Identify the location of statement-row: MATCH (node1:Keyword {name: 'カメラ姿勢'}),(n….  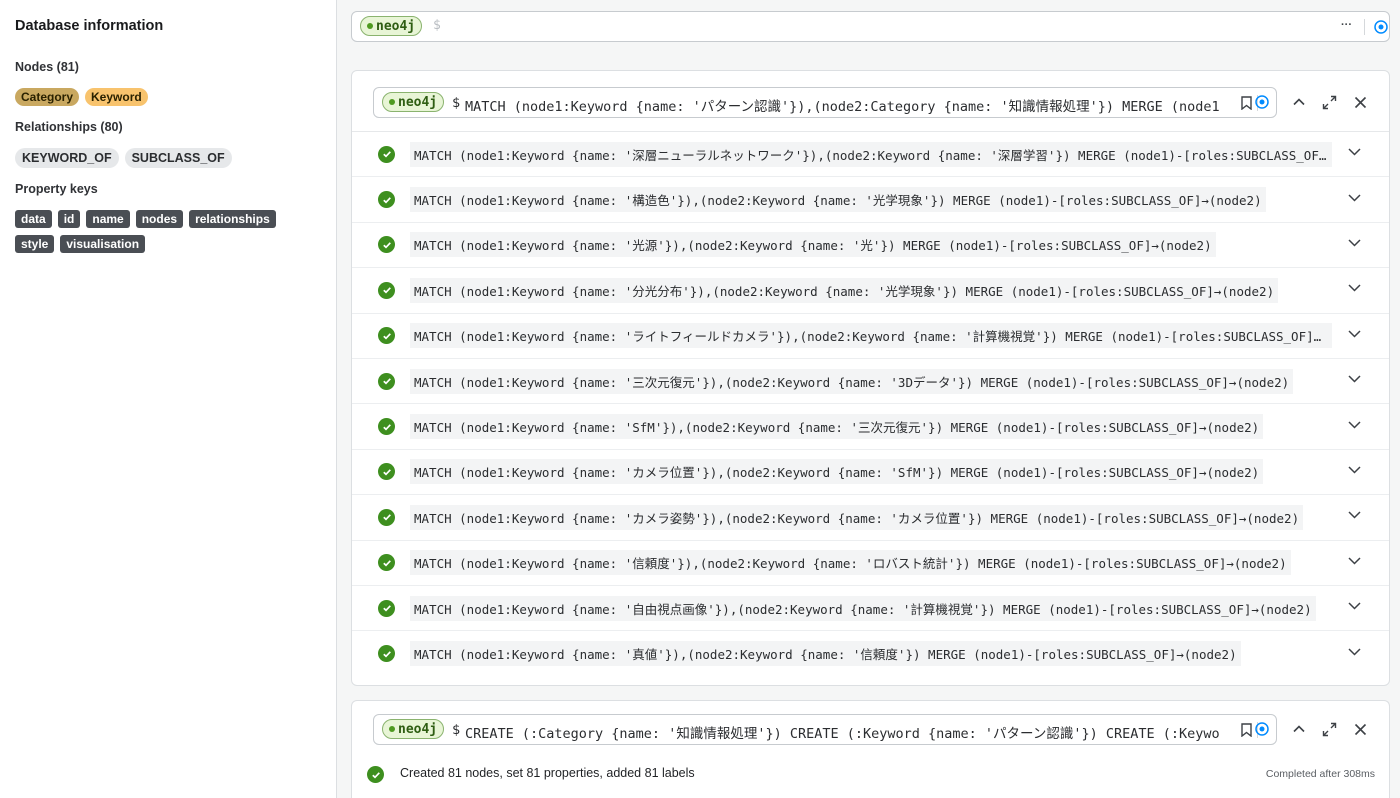
(870, 518).